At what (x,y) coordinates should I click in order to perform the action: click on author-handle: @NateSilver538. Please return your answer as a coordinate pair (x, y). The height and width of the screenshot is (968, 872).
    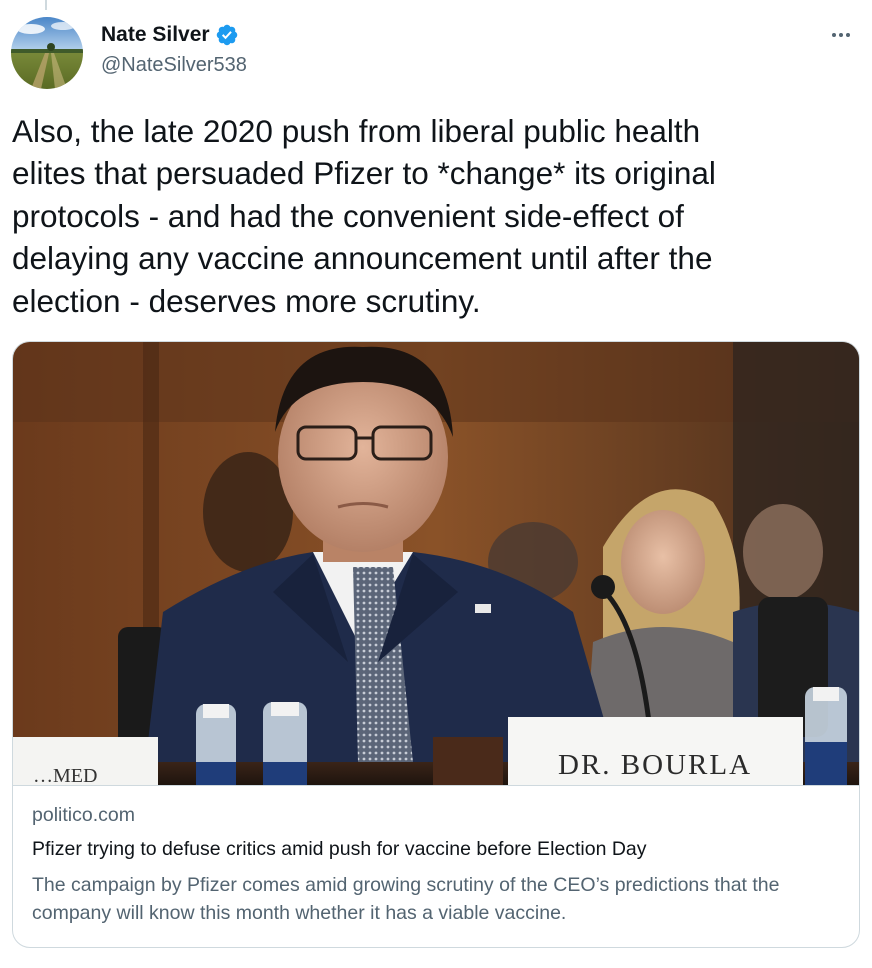
    Looking at the image, I should click on (174, 65).